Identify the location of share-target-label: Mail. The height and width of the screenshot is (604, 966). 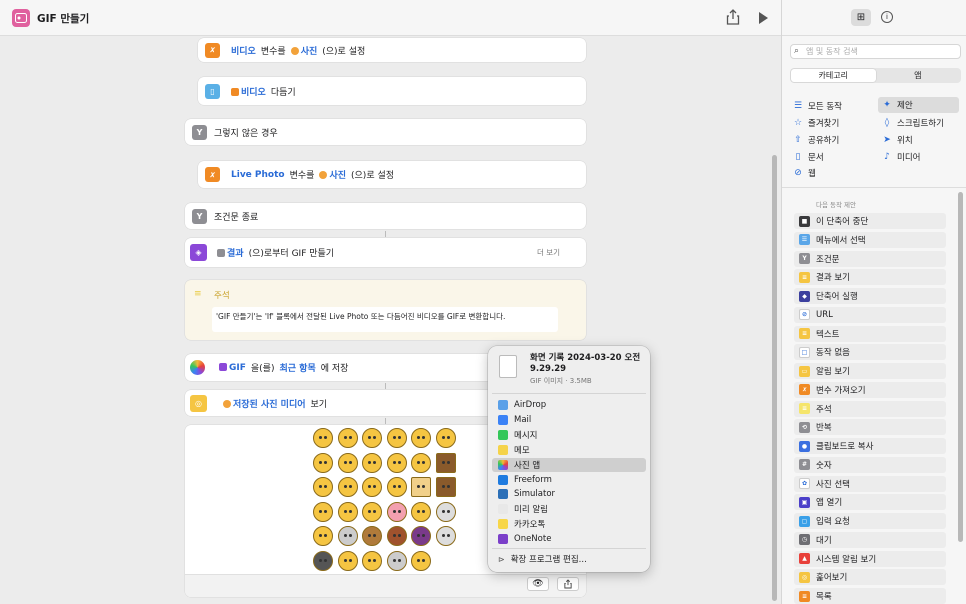
(523, 419).